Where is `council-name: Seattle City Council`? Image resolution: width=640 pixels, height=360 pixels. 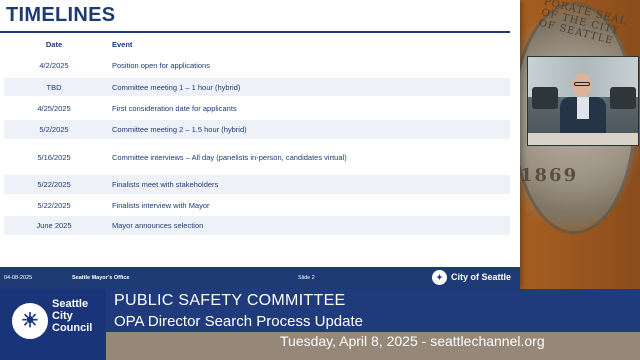
council-name: Seattle City Council is located at coordinates (72, 316).